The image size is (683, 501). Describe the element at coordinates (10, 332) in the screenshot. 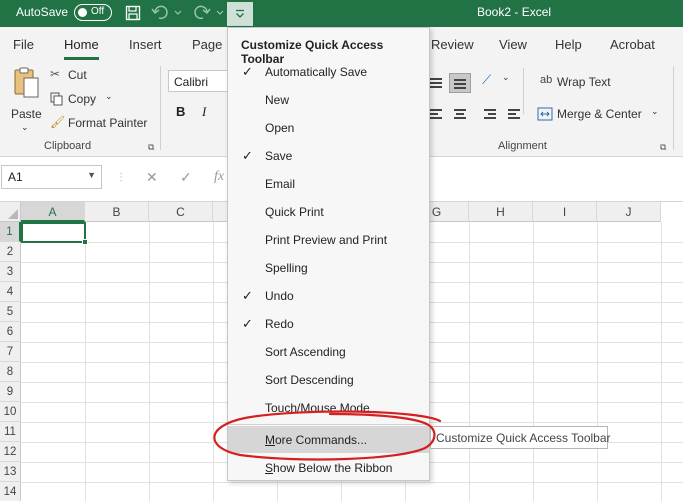

I see `row-header-6: 6` at that location.